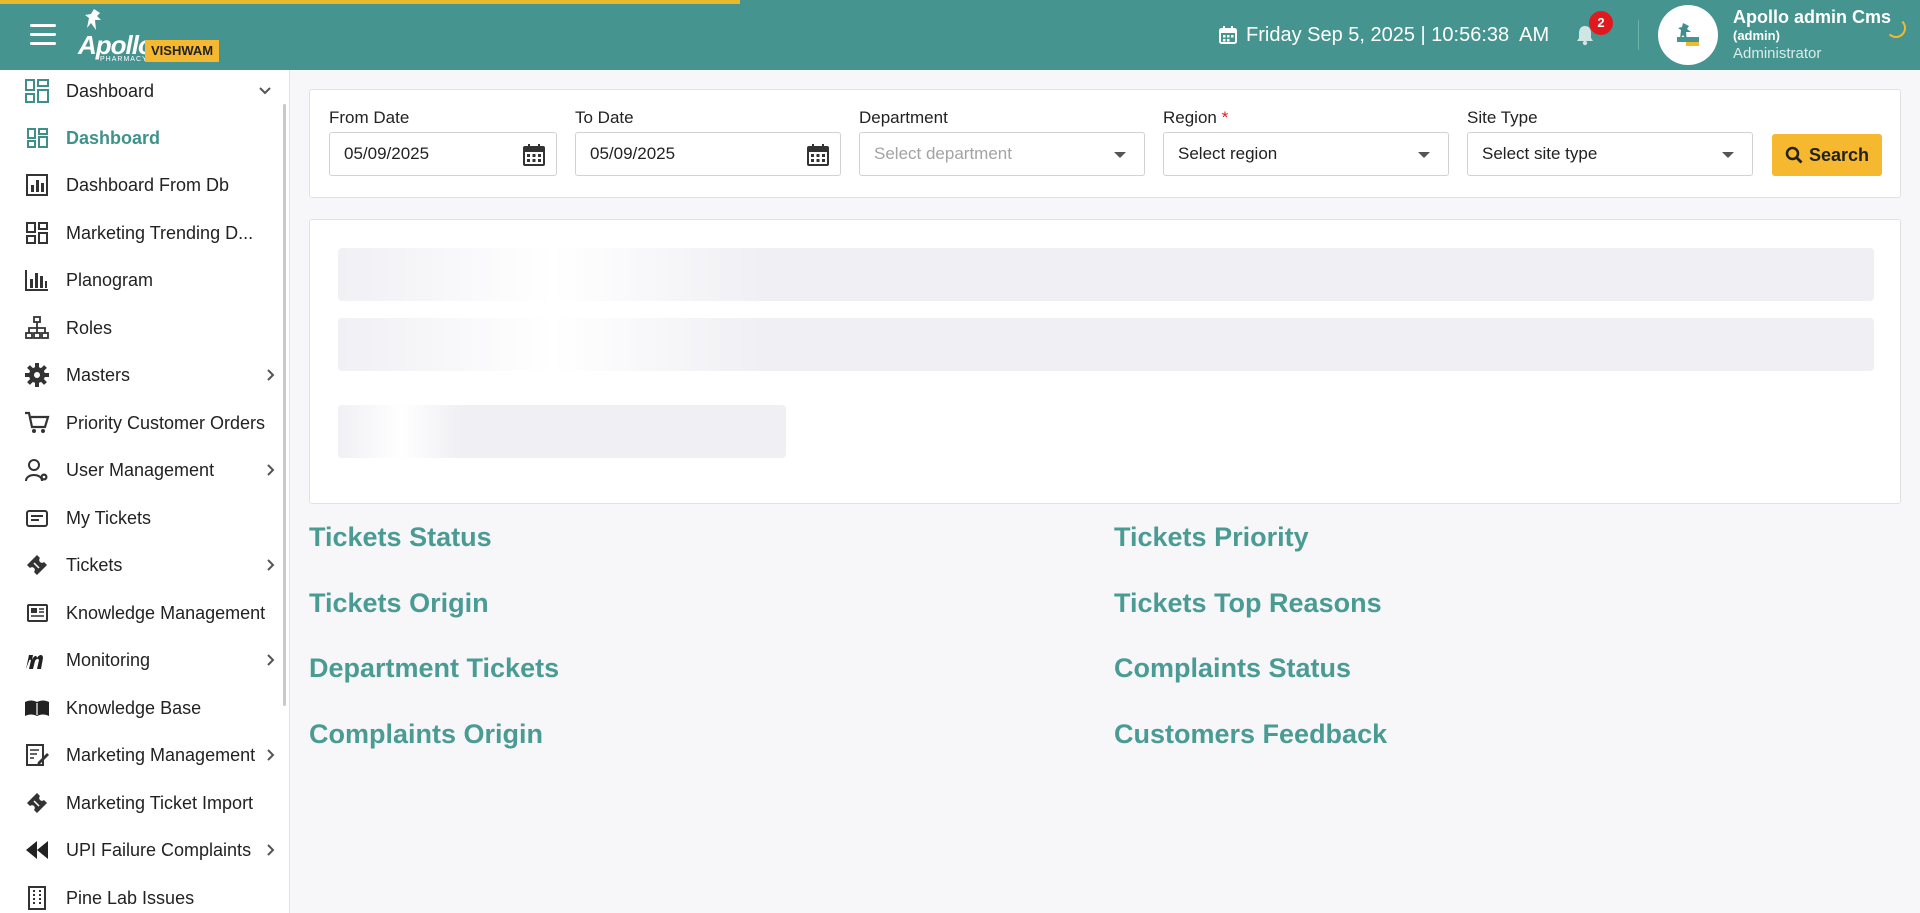 The width and height of the screenshot is (1920, 913). I want to click on avatar-logo-icon, so click(1688, 34).